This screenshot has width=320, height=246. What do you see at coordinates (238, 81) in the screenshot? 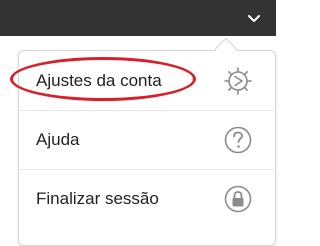
I see `gear-icon` at bounding box center [238, 81].